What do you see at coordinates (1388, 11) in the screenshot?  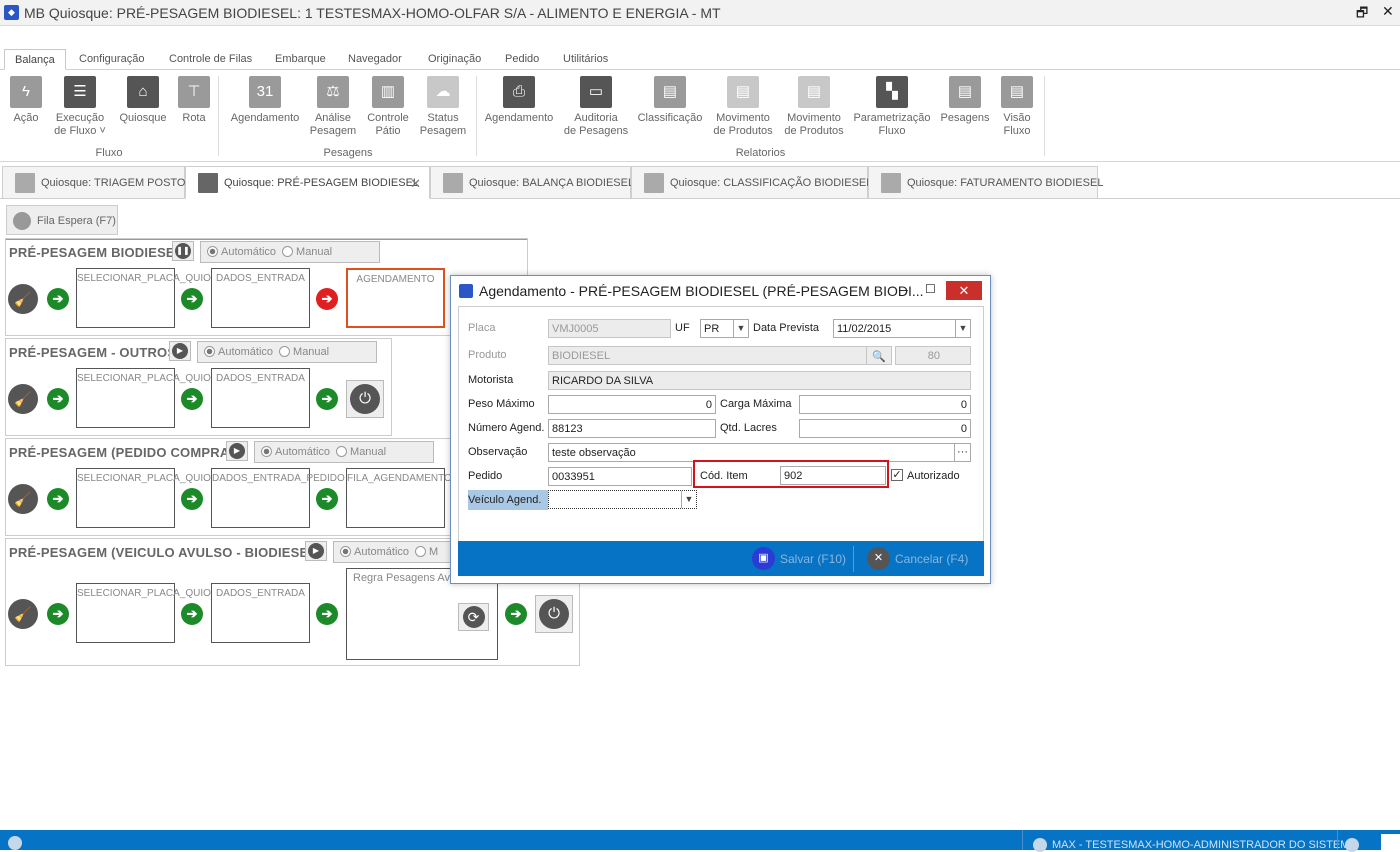 I see `close-window-icon: ✕` at bounding box center [1388, 11].